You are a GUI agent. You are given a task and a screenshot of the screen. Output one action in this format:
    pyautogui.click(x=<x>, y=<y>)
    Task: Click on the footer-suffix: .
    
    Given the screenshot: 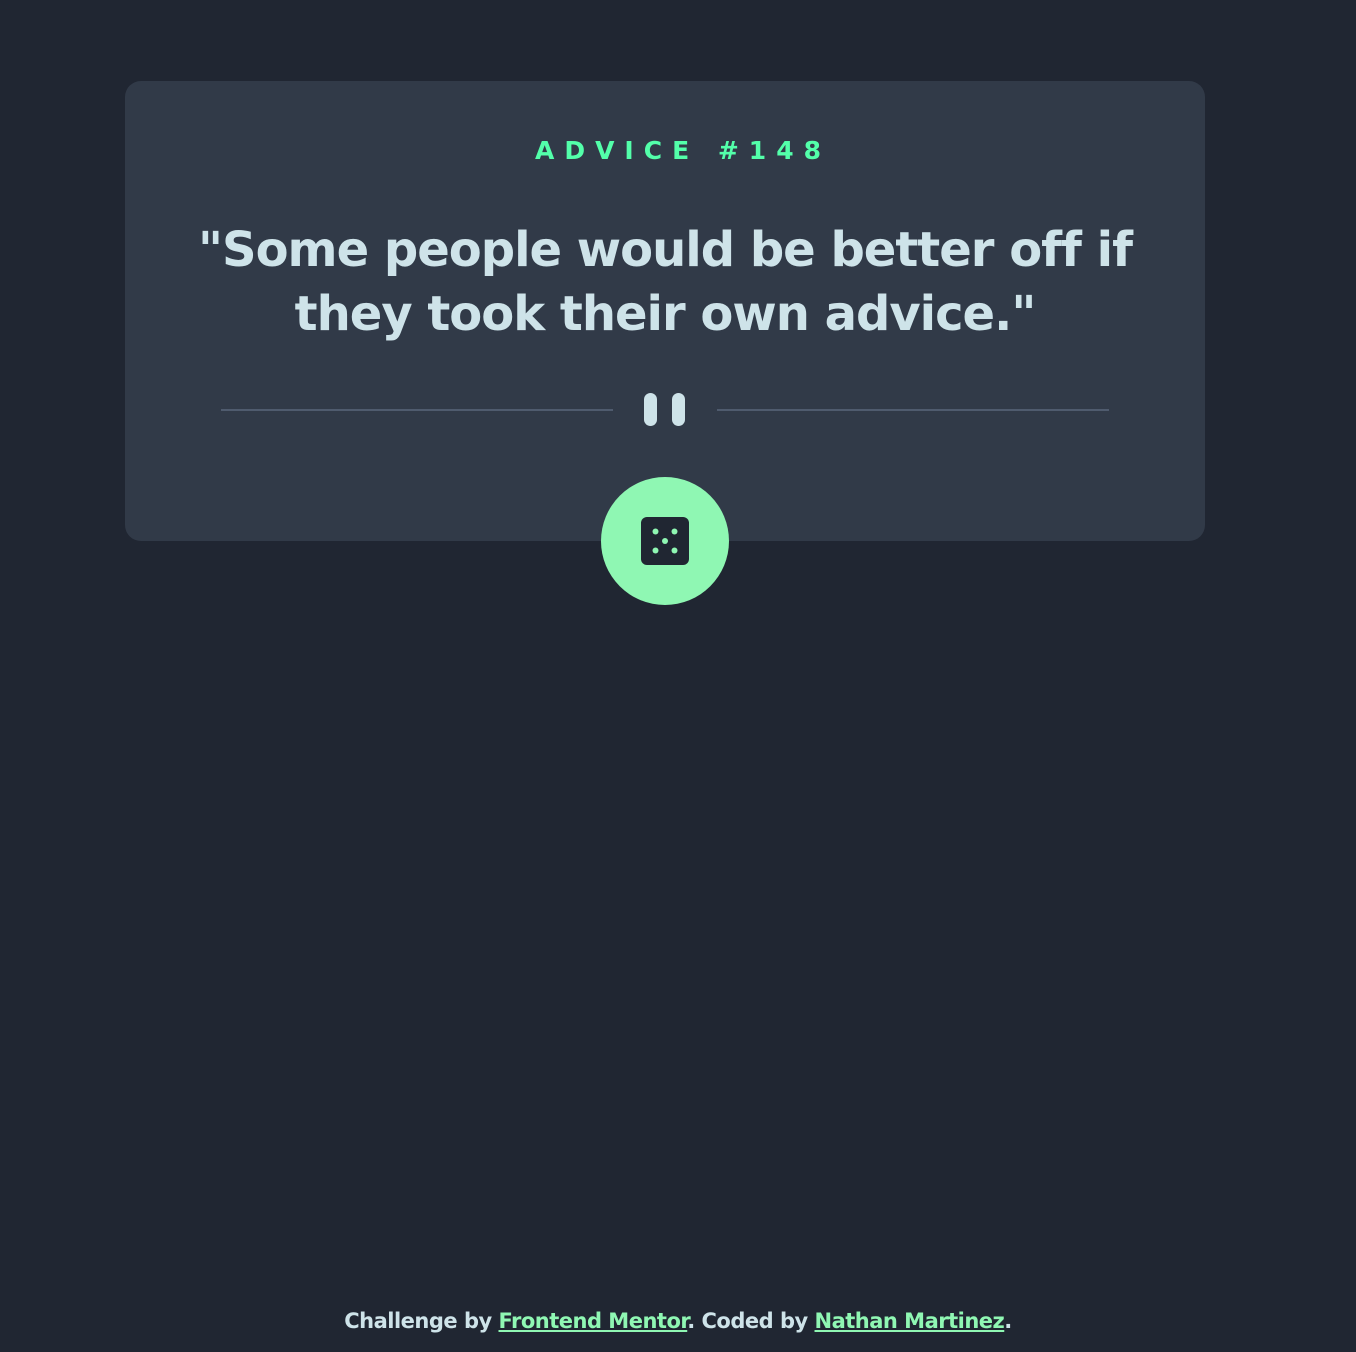 What is the action you would take?
    pyautogui.click(x=1008, y=1321)
    